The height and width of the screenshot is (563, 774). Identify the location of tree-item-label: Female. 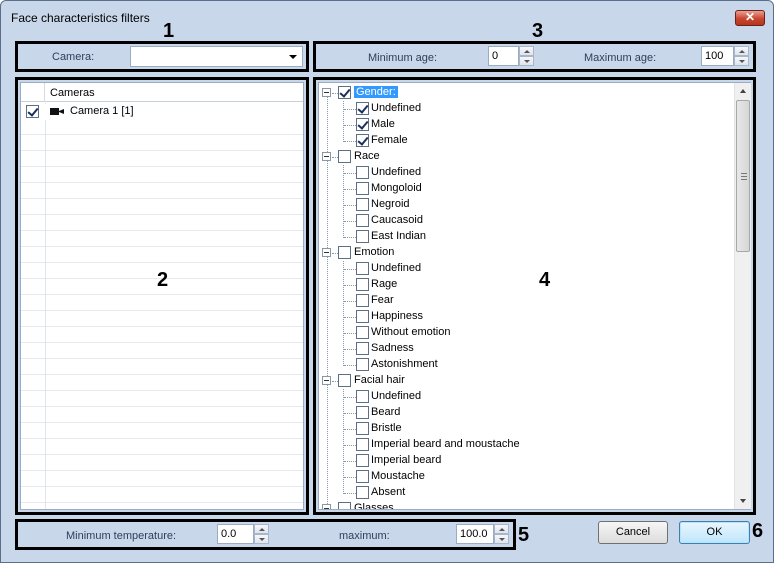
(389, 140).